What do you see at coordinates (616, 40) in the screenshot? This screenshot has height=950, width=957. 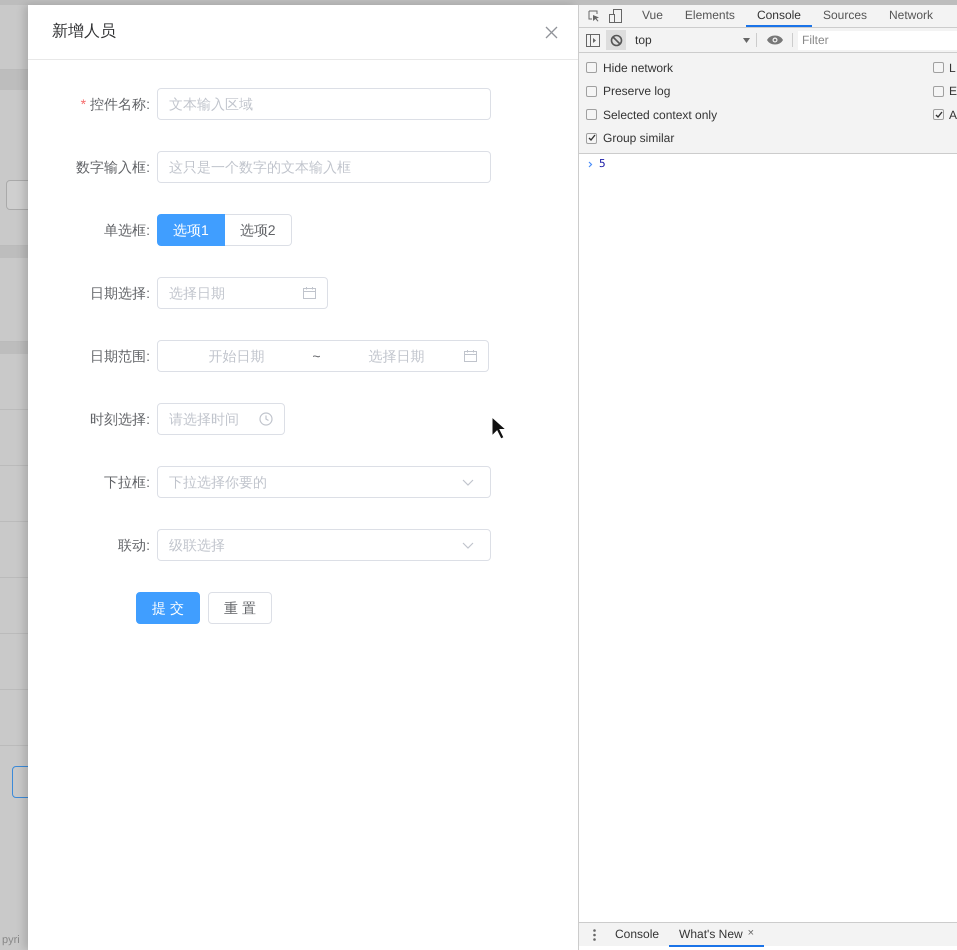 I see `clear-console-button` at bounding box center [616, 40].